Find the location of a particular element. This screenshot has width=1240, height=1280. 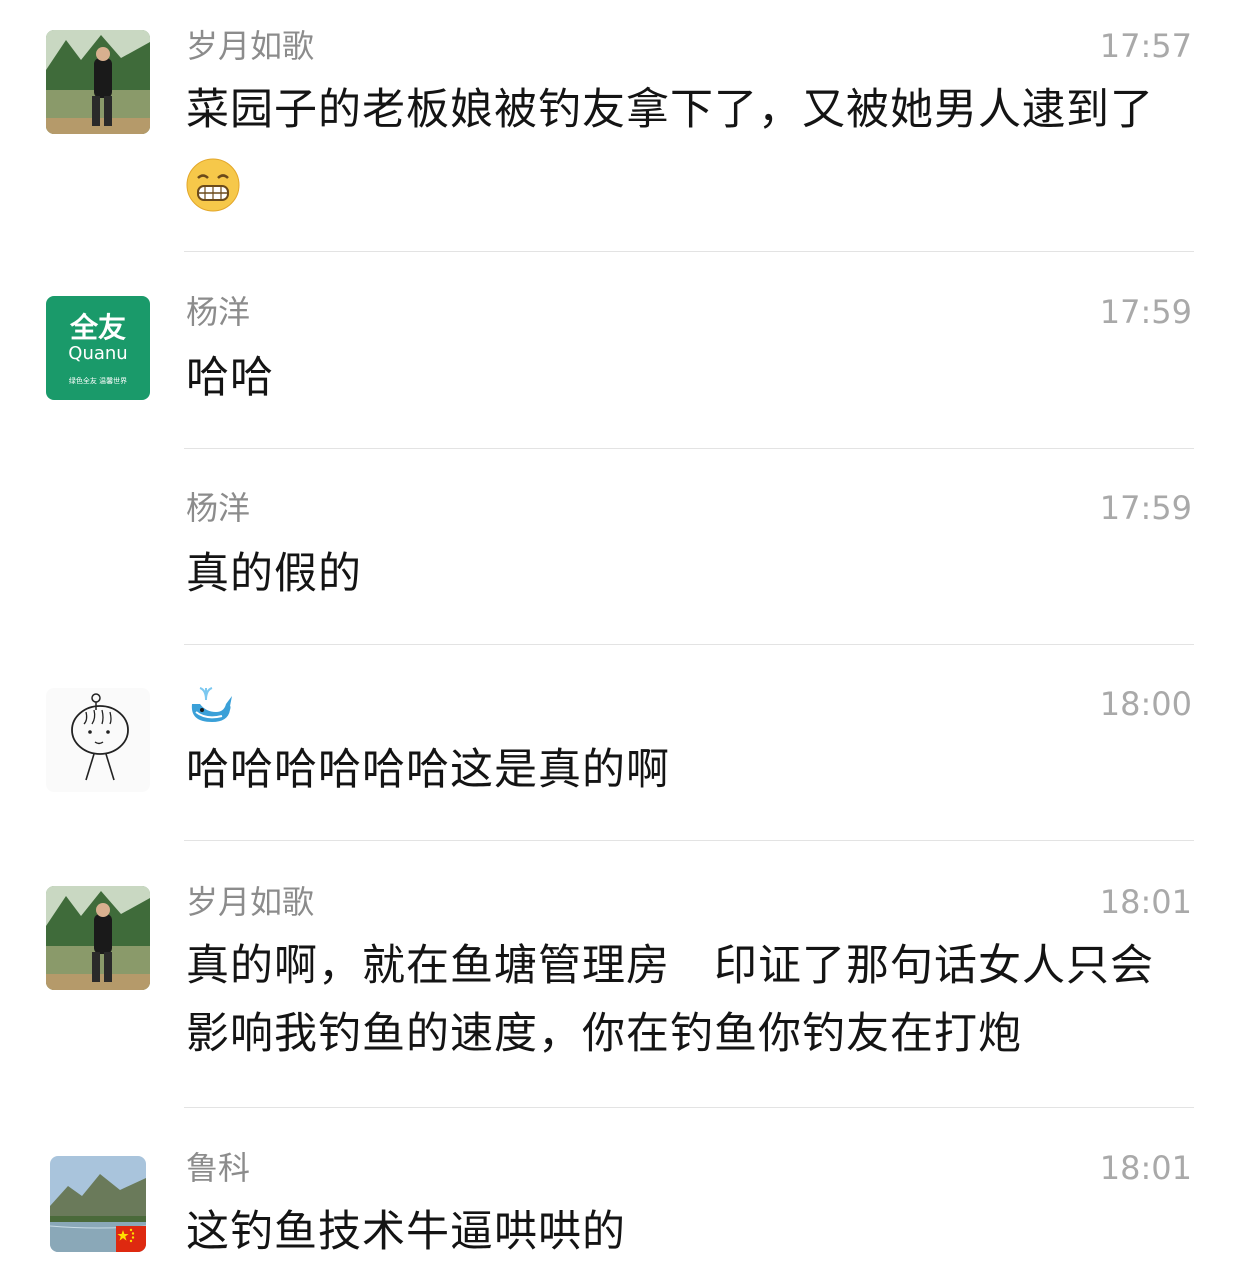

logo-slogan: 绿色全友 温馨世界 is located at coordinates (98, 381).